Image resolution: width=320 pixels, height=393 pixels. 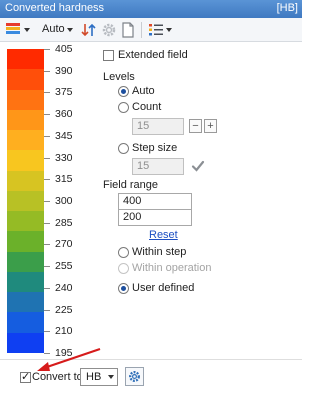 I want to click on gear-icon, so click(x=134, y=378).